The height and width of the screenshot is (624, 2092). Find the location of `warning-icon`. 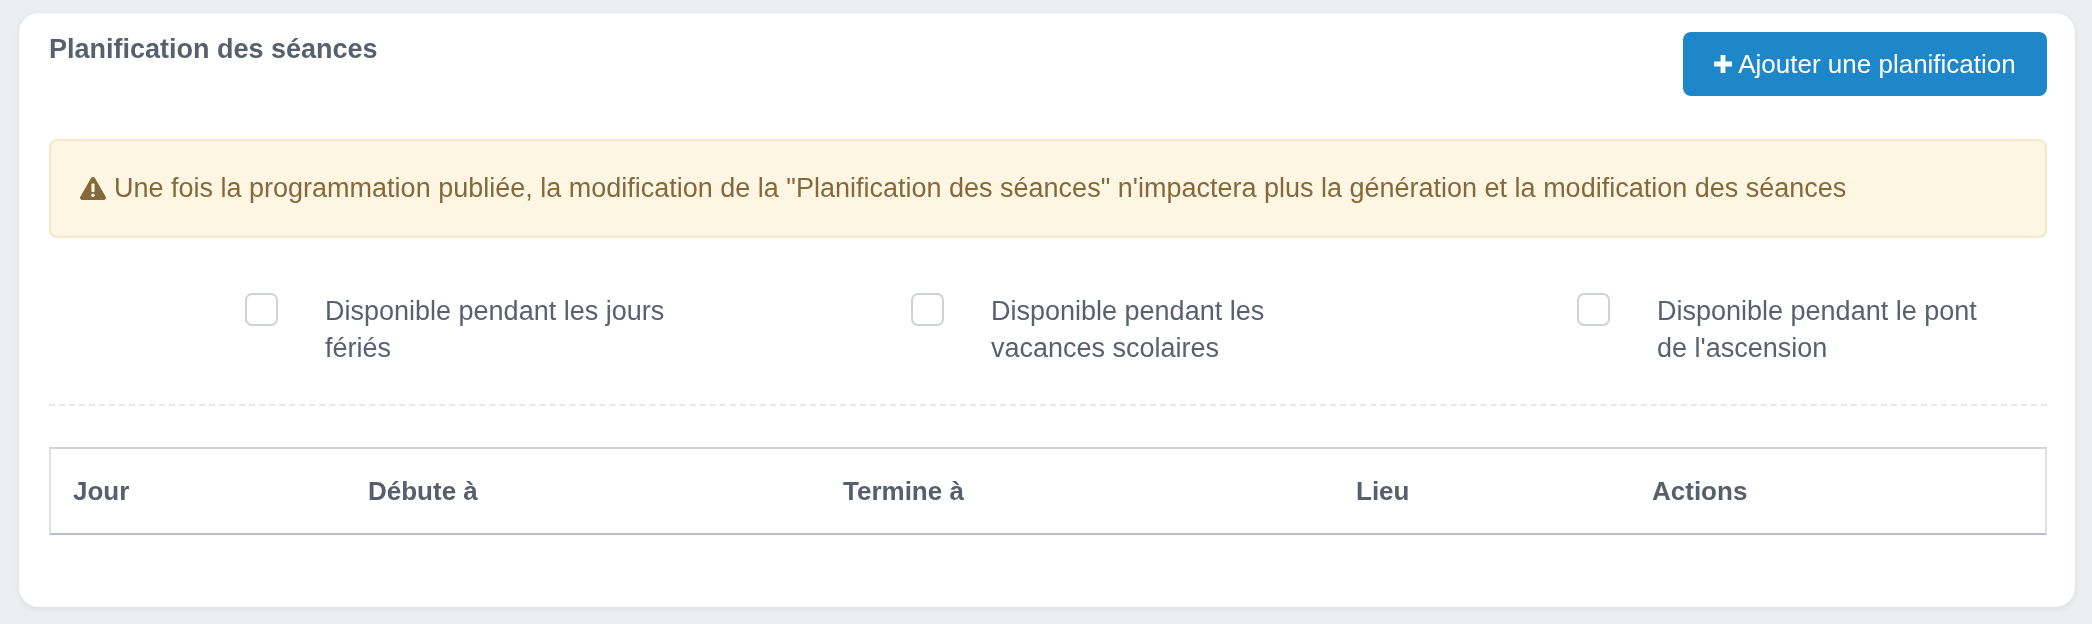

warning-icon is located at coordinates (93, 188).